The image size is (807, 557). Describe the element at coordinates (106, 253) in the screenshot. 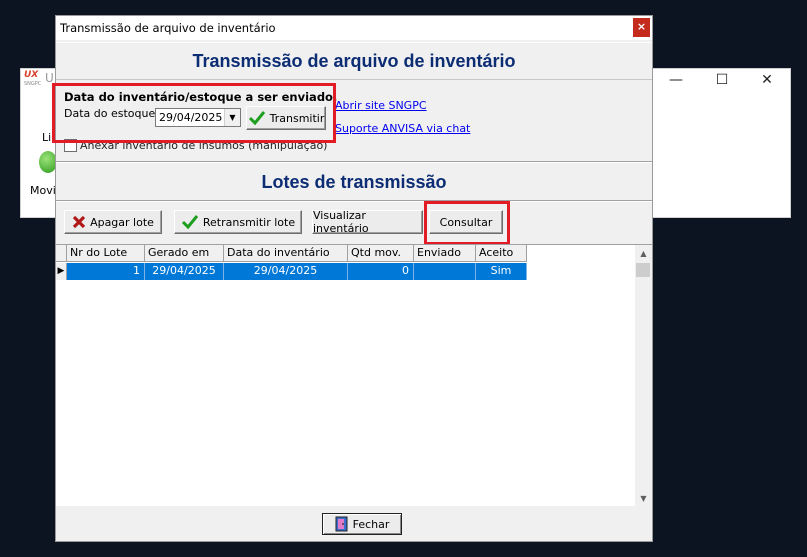

I see `column-header: Nr do Lote` at that location.